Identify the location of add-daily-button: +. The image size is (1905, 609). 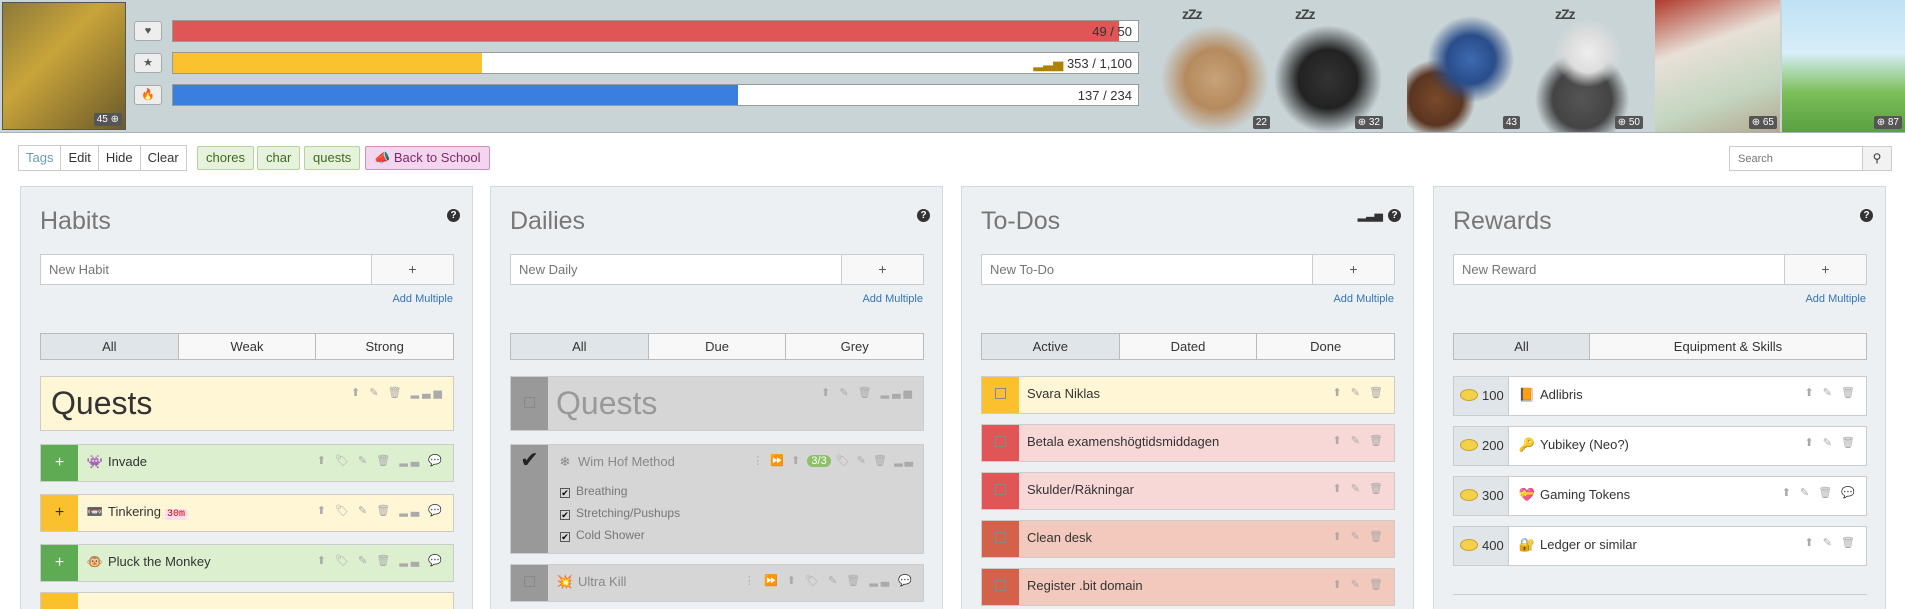
(882, 269).